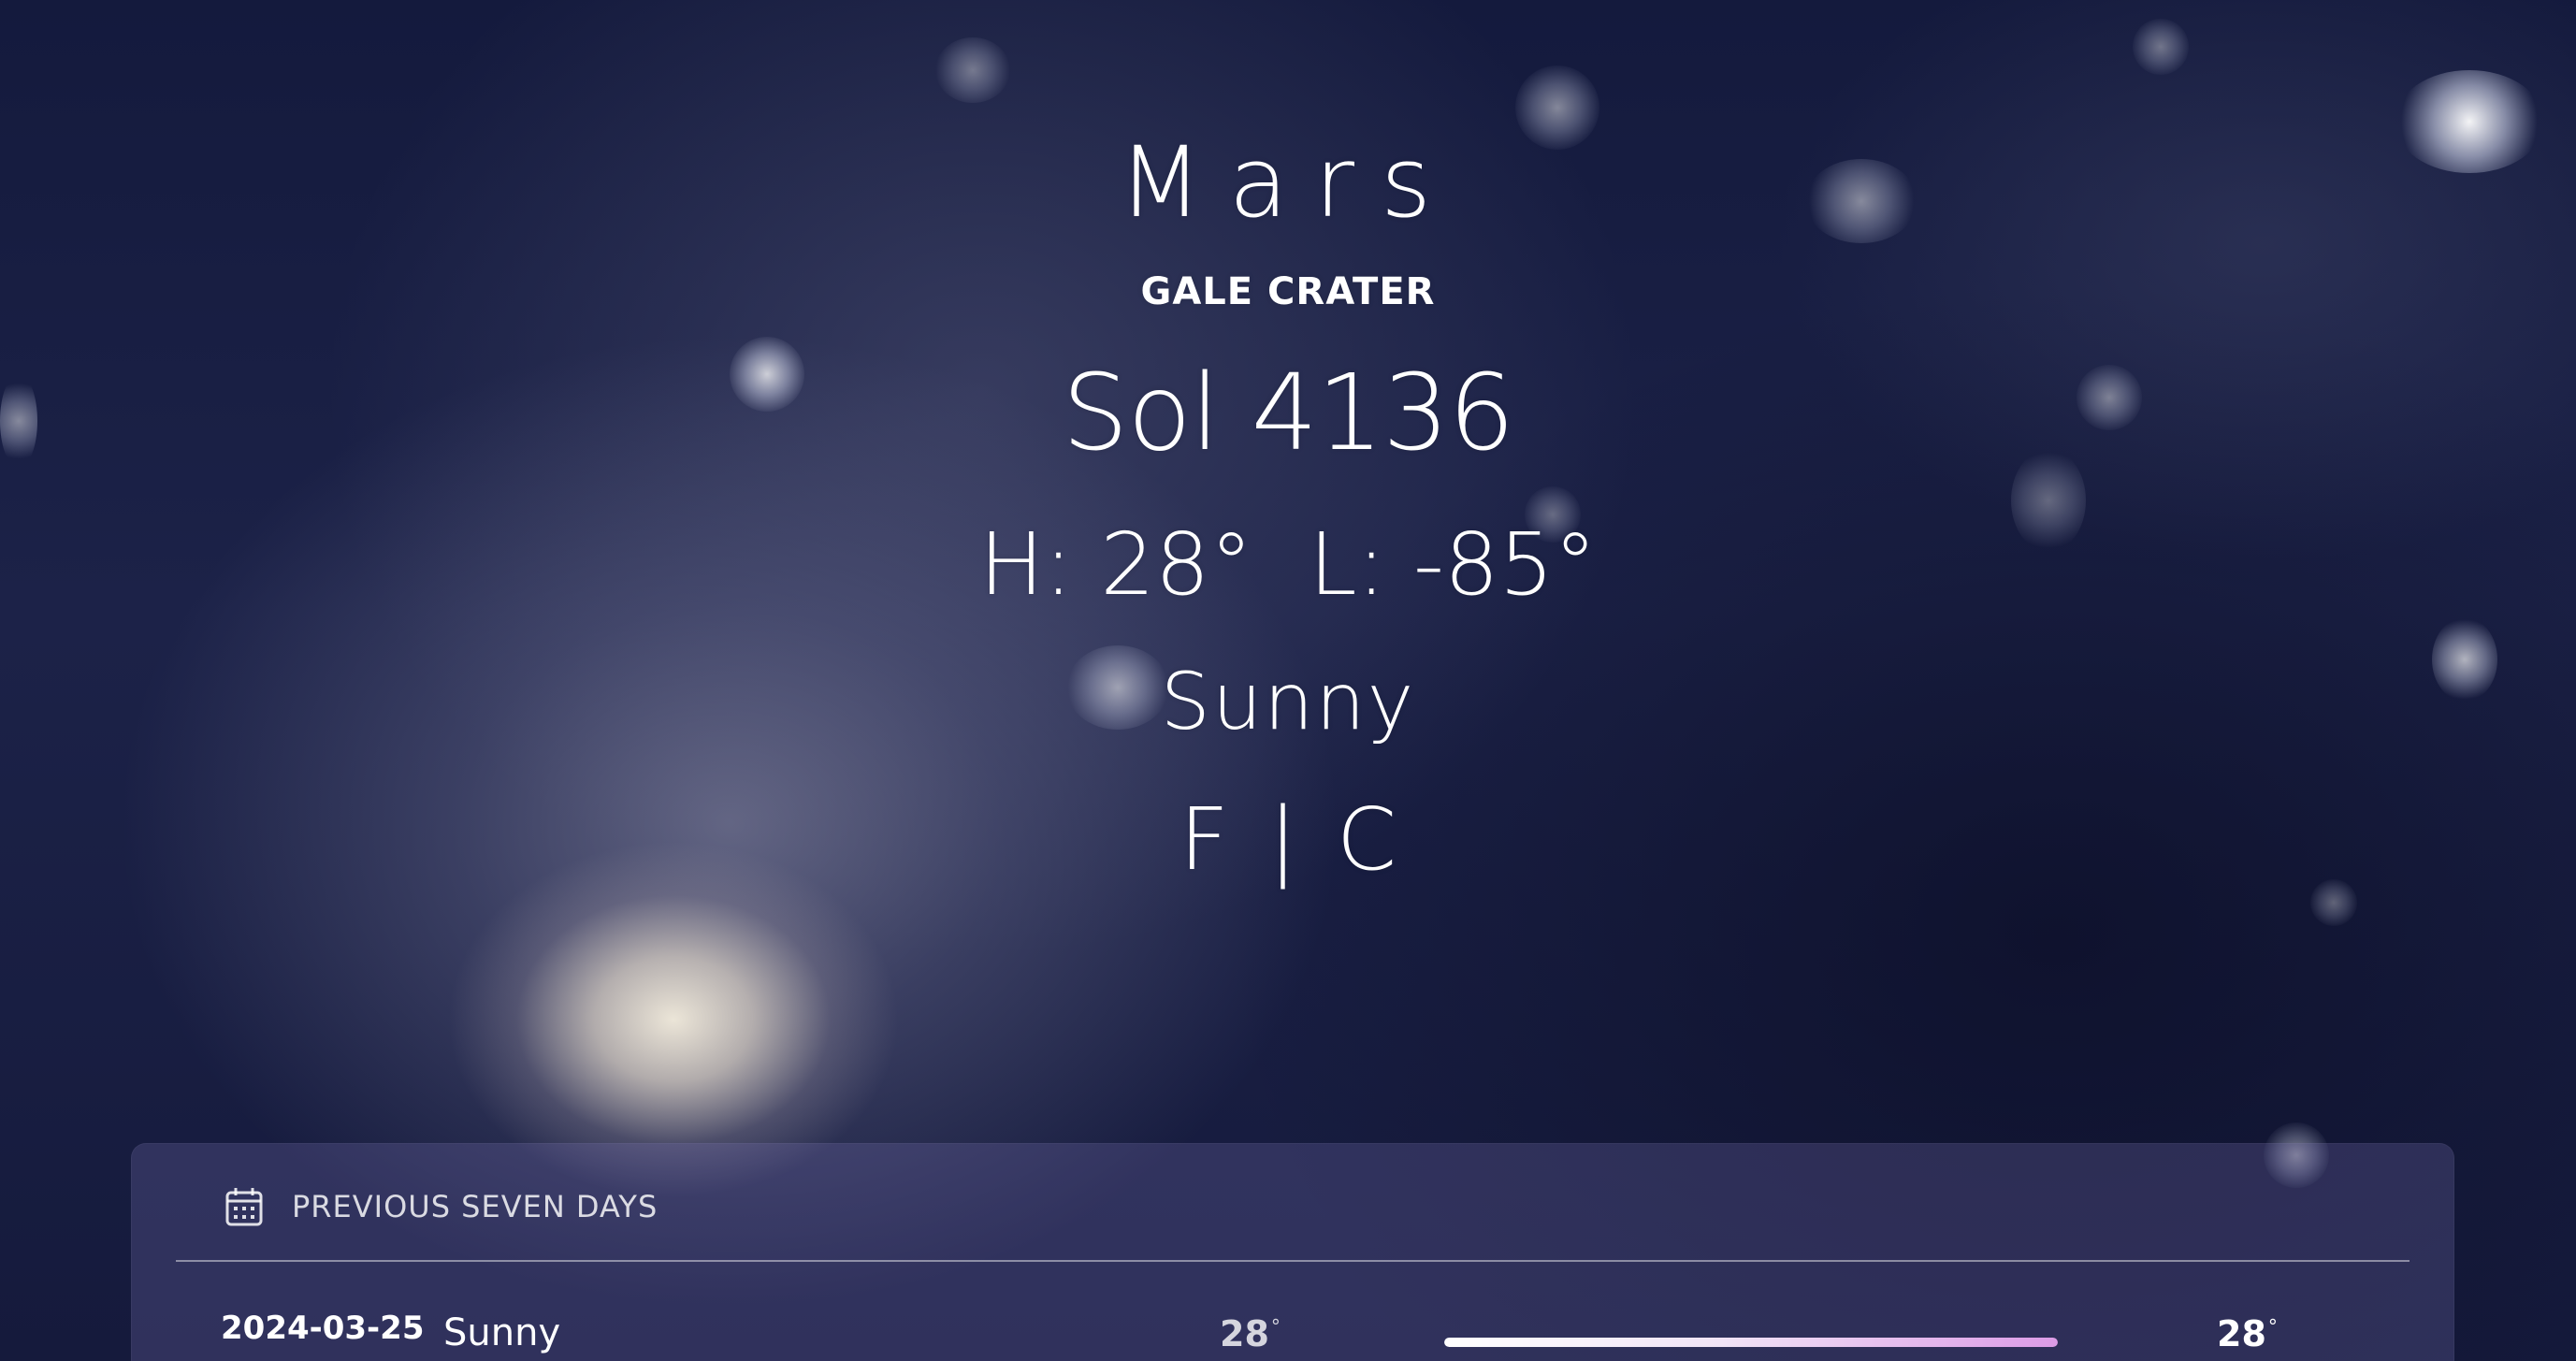 The width and height of the screenshot is (2576, 1361). Describe the element at coordinates (1288, 291) in the screenshot. I see `location-name: GALE CRATER` at that location.